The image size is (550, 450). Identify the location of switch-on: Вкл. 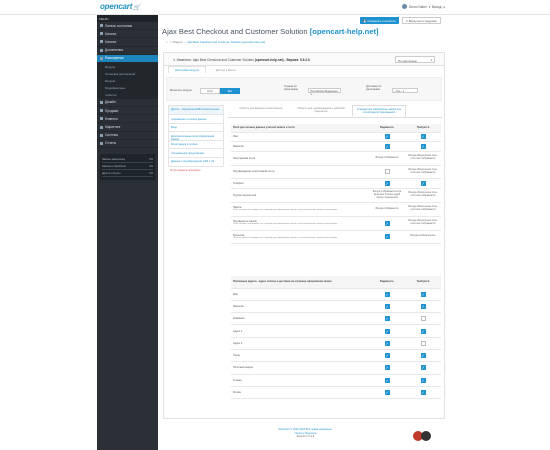
(230, 91).